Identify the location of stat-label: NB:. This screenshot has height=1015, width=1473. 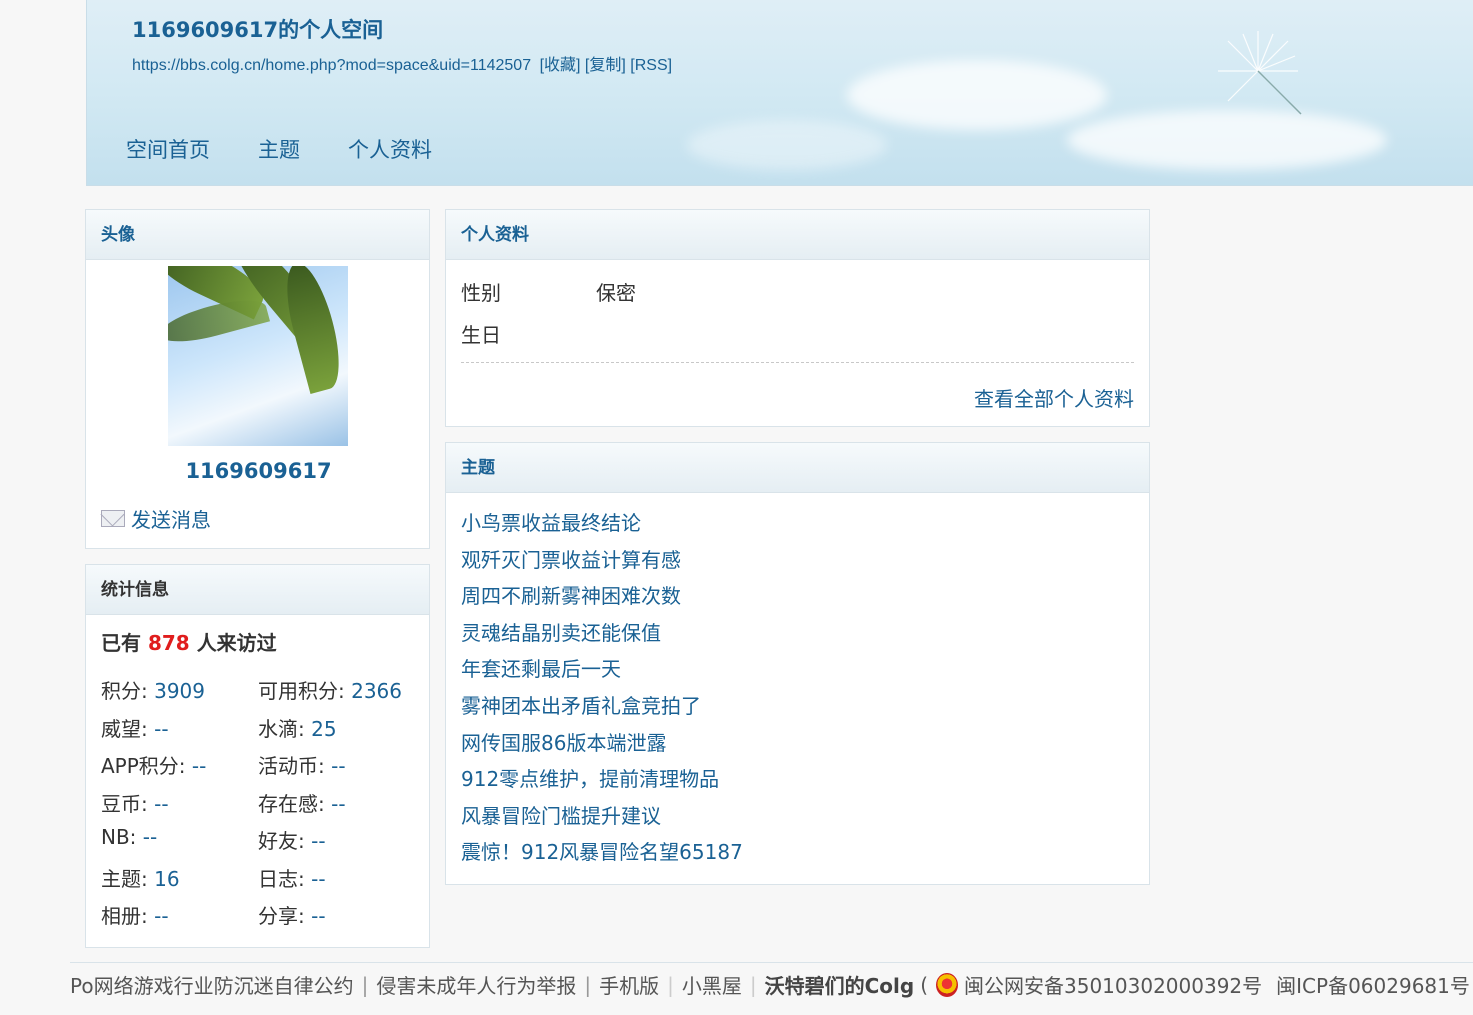
(119, 837).